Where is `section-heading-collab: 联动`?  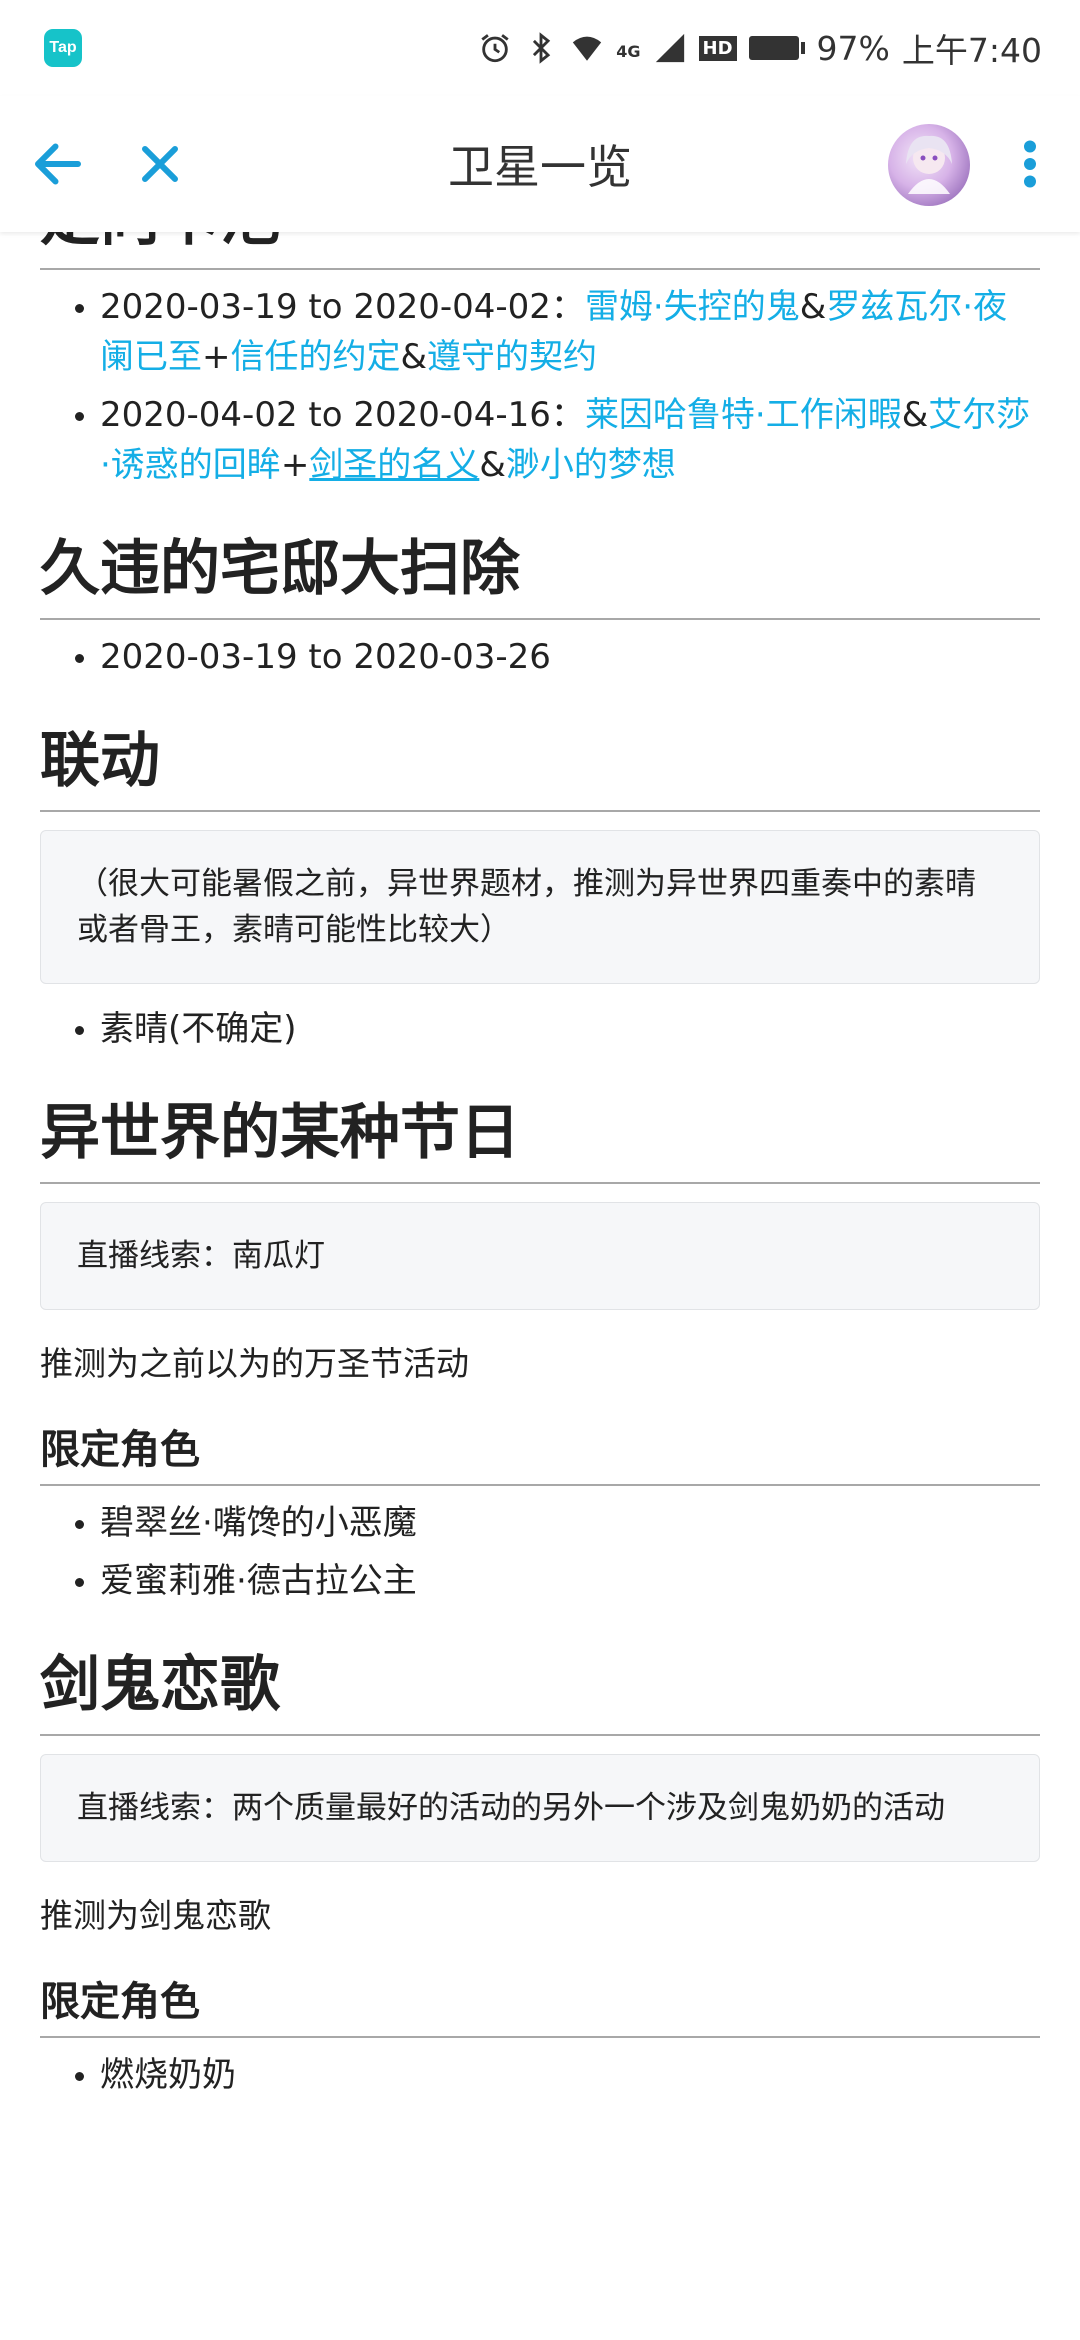
section-heading-collab: 联动 is located at coordinates (540, 768).